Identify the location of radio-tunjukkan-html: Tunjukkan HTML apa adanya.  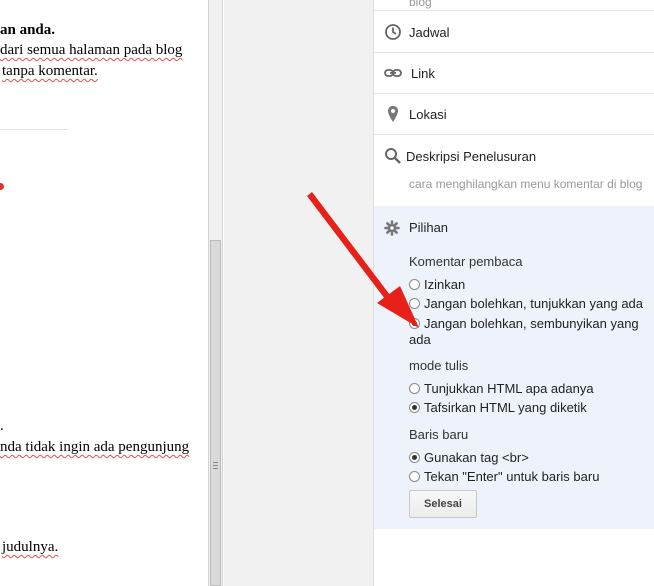
(501, 389).